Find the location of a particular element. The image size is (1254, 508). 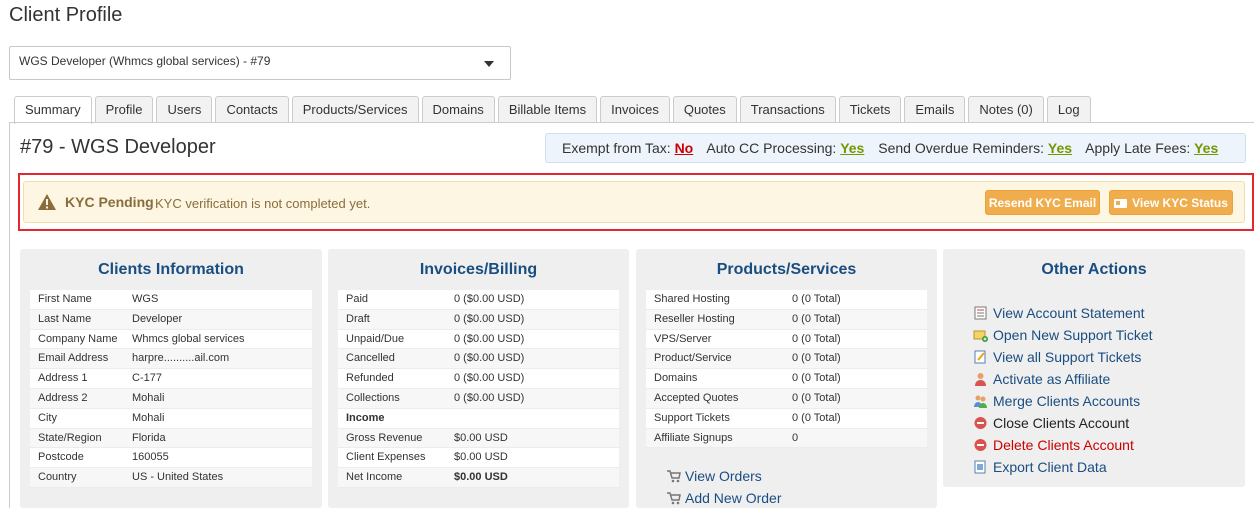

exempt-tax-toggle: No is located at coordinates (684, 148).